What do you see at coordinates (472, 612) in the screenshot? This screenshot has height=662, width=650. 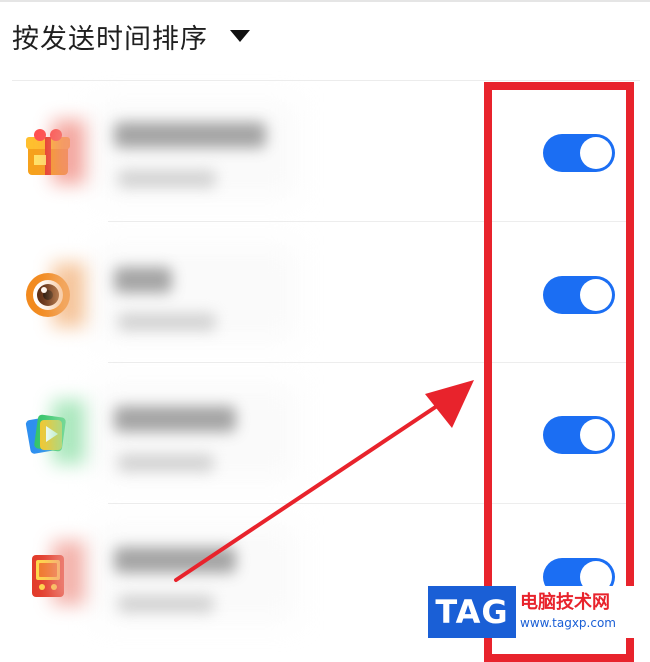 I see `watermark-logo: TAG` at bounding box center [472, 612].